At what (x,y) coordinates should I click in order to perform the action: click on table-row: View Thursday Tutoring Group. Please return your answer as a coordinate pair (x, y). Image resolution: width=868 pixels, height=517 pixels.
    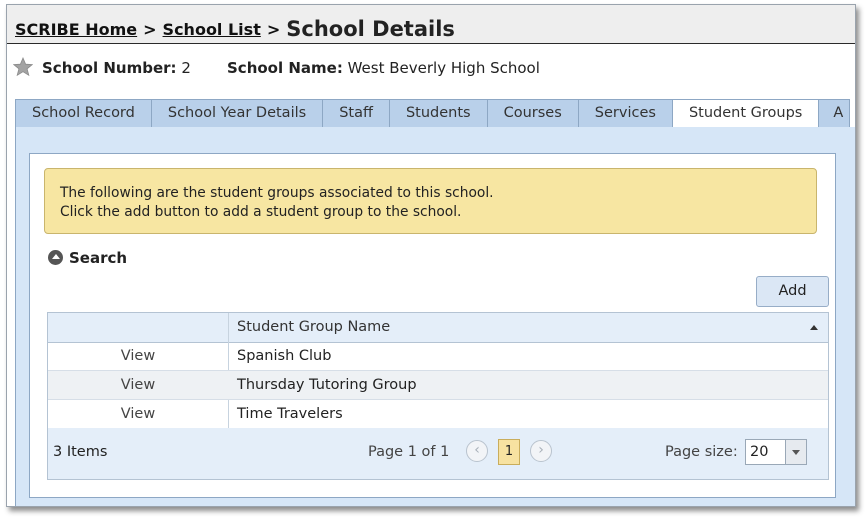
    Looking at the image, I should click on (438, 385).